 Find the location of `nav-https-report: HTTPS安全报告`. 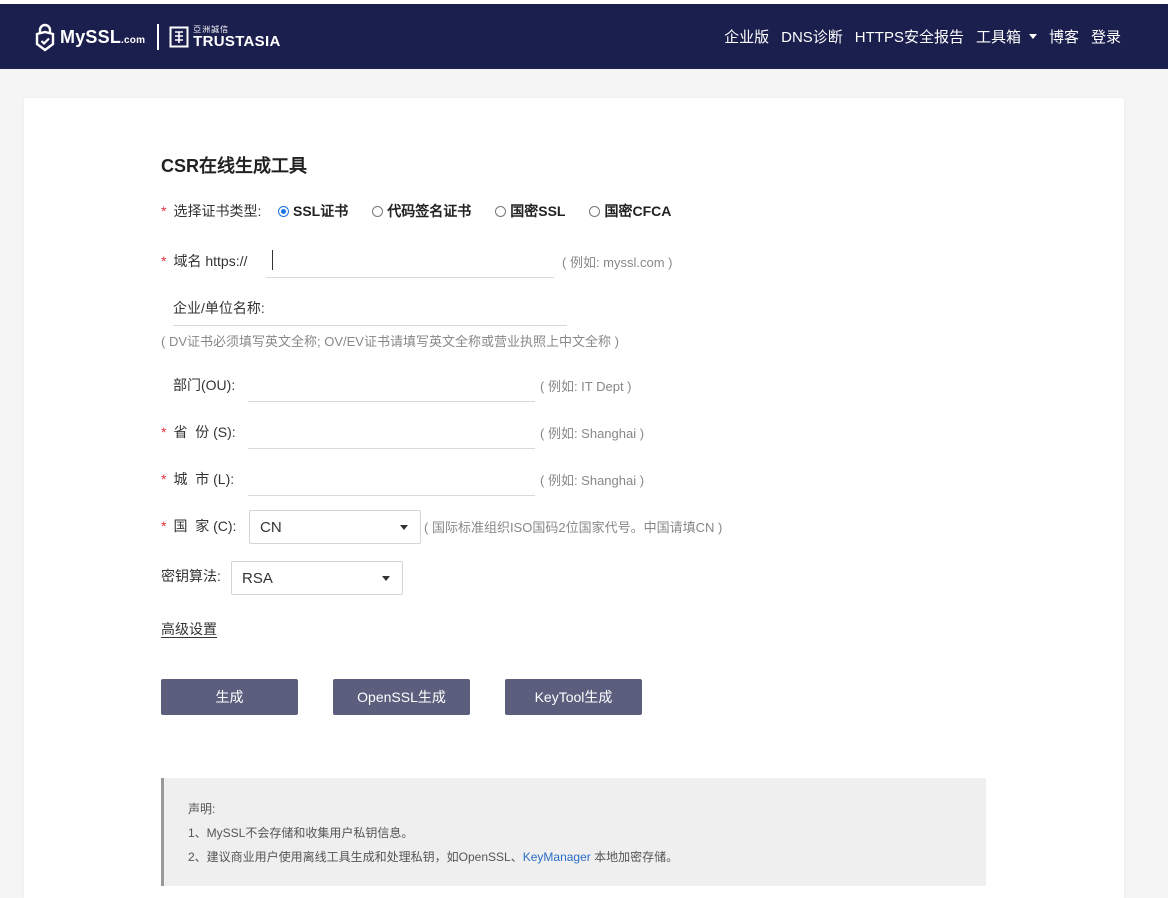

nav-https-report: HTTPS安全报告 is located at coordinates (909, 36).